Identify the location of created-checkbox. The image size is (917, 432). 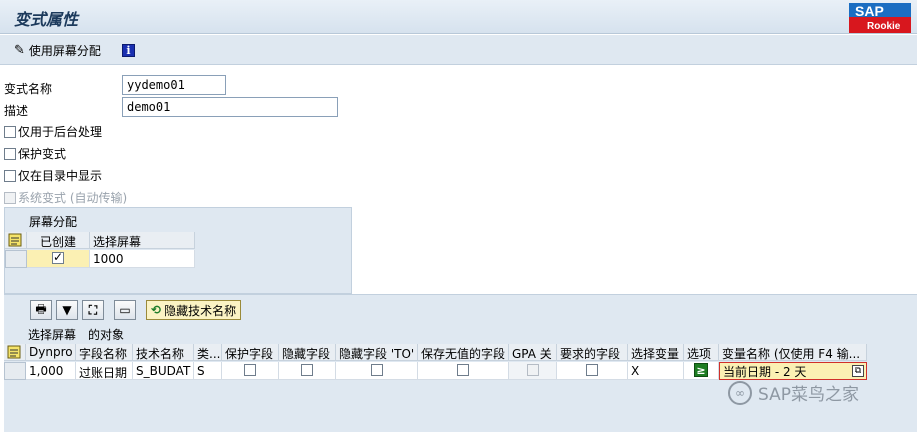
(58, 257).